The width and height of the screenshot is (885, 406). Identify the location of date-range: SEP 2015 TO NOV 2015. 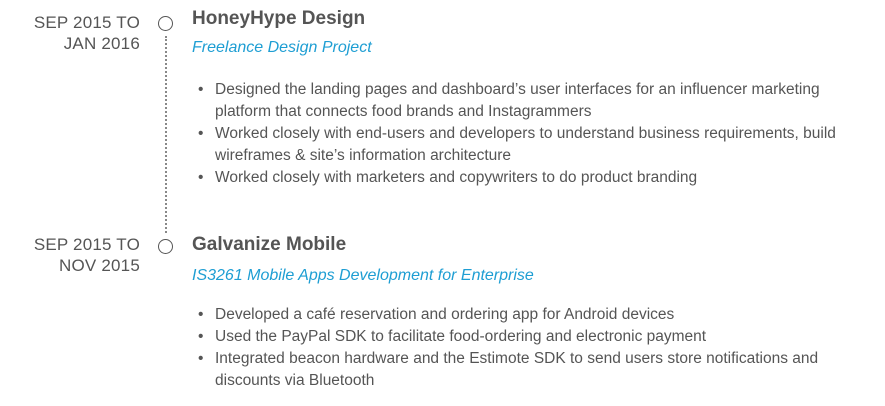
(70, 255).